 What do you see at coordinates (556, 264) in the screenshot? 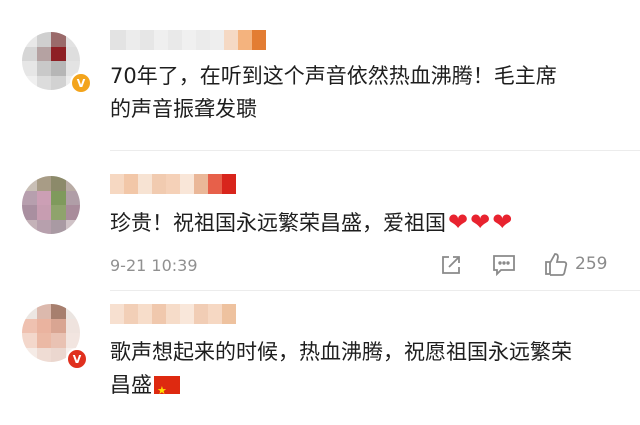
I see `thumbs-up-icon` at bounding box center [556, 264].